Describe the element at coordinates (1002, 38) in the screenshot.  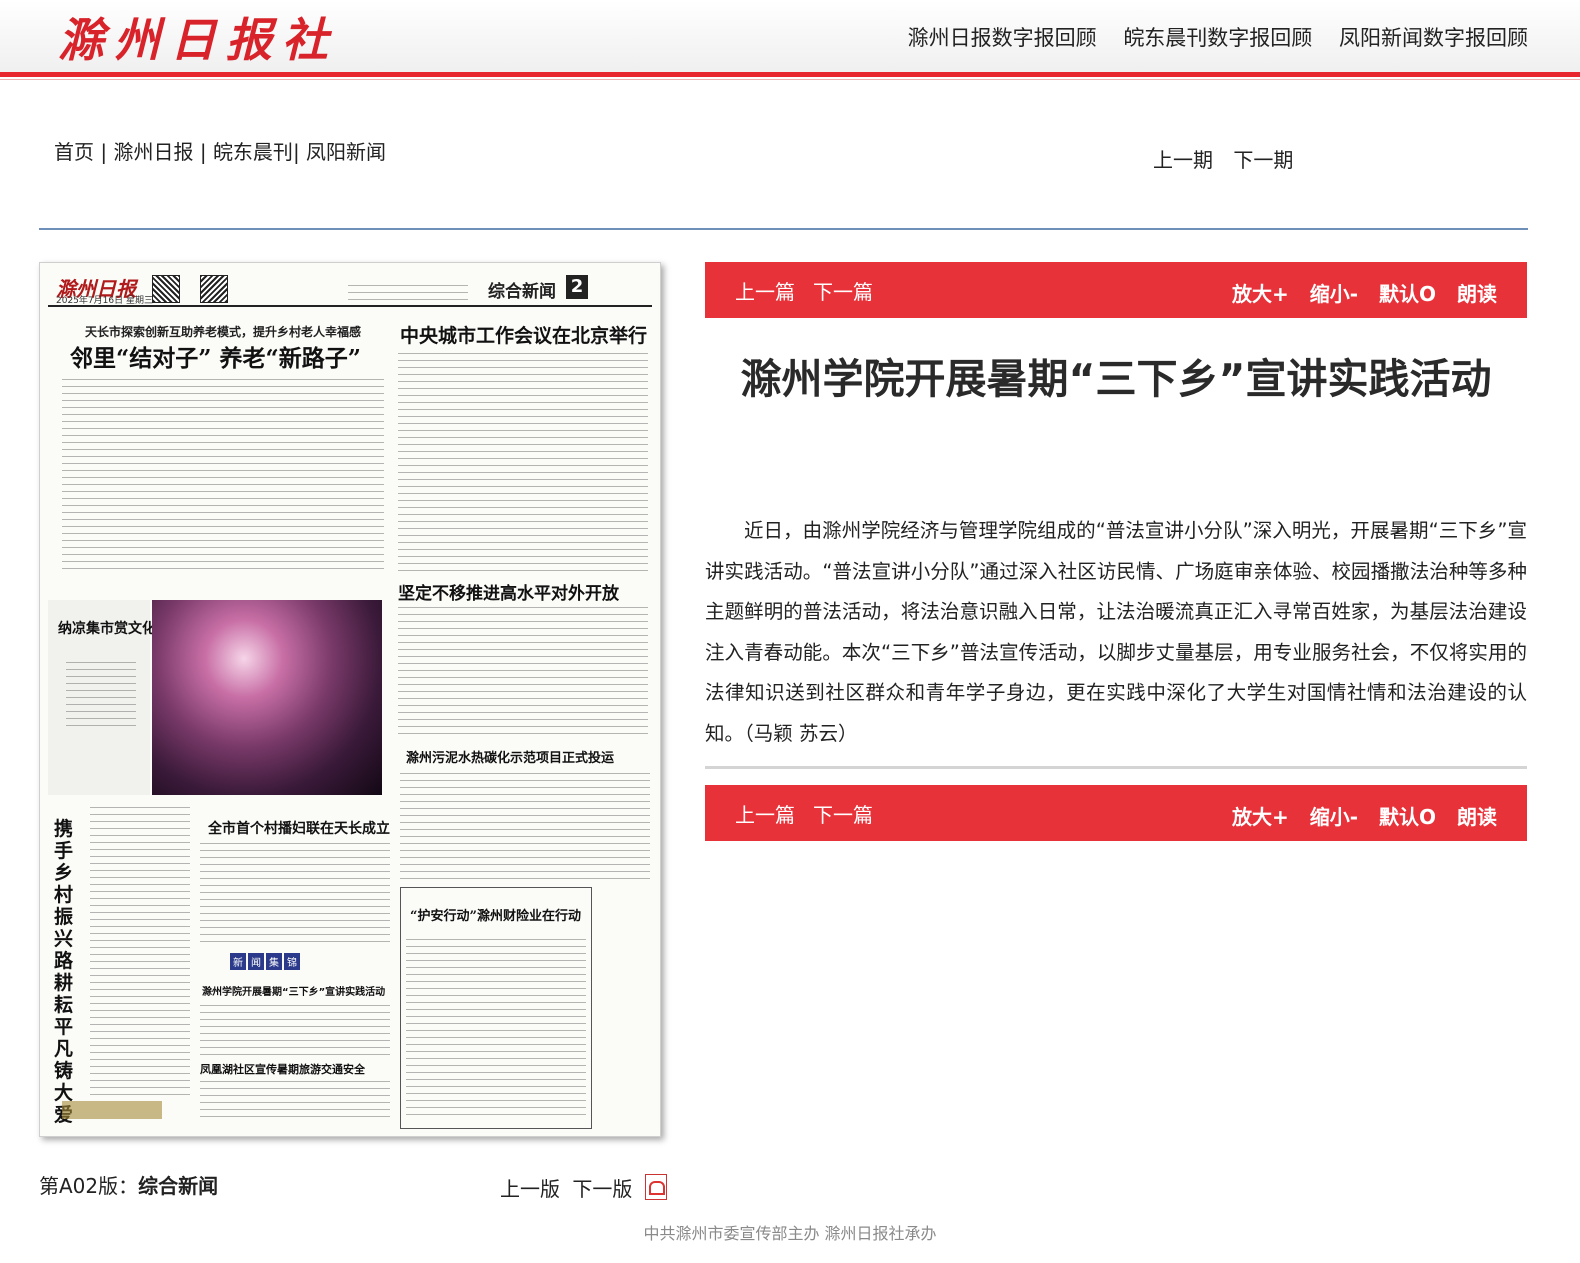
I see `link-chuzhou-daily-archive: 滁州日报数字报回顾` at that location.